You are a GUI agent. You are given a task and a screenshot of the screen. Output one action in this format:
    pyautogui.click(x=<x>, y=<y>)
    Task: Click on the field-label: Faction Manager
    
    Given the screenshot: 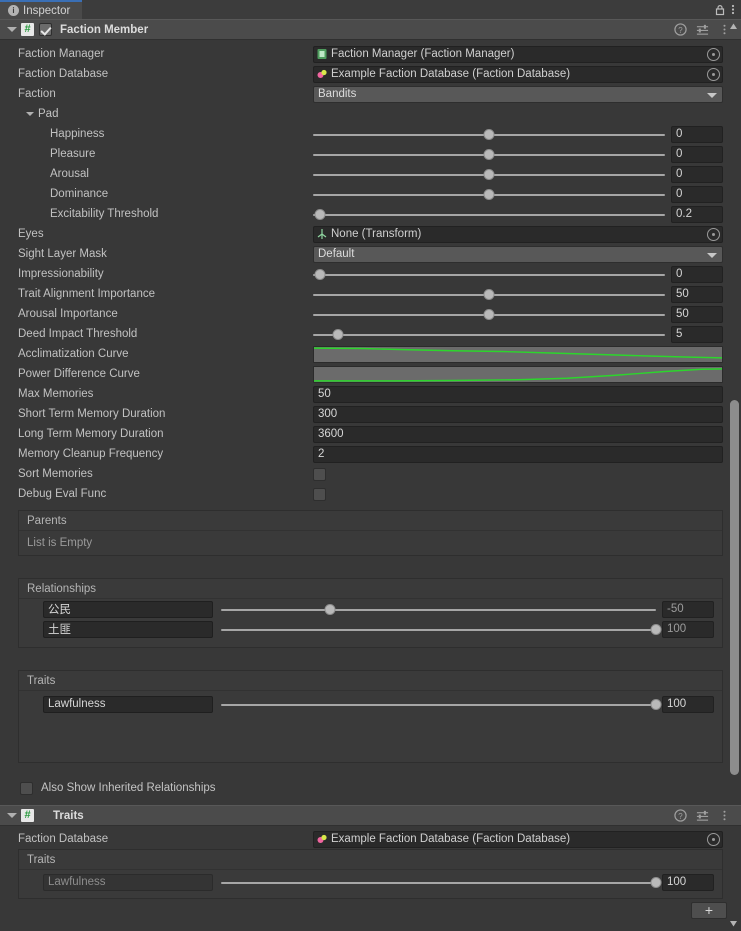 What is the action you would take?
    pyautogui.click(x=61, y=54)
    